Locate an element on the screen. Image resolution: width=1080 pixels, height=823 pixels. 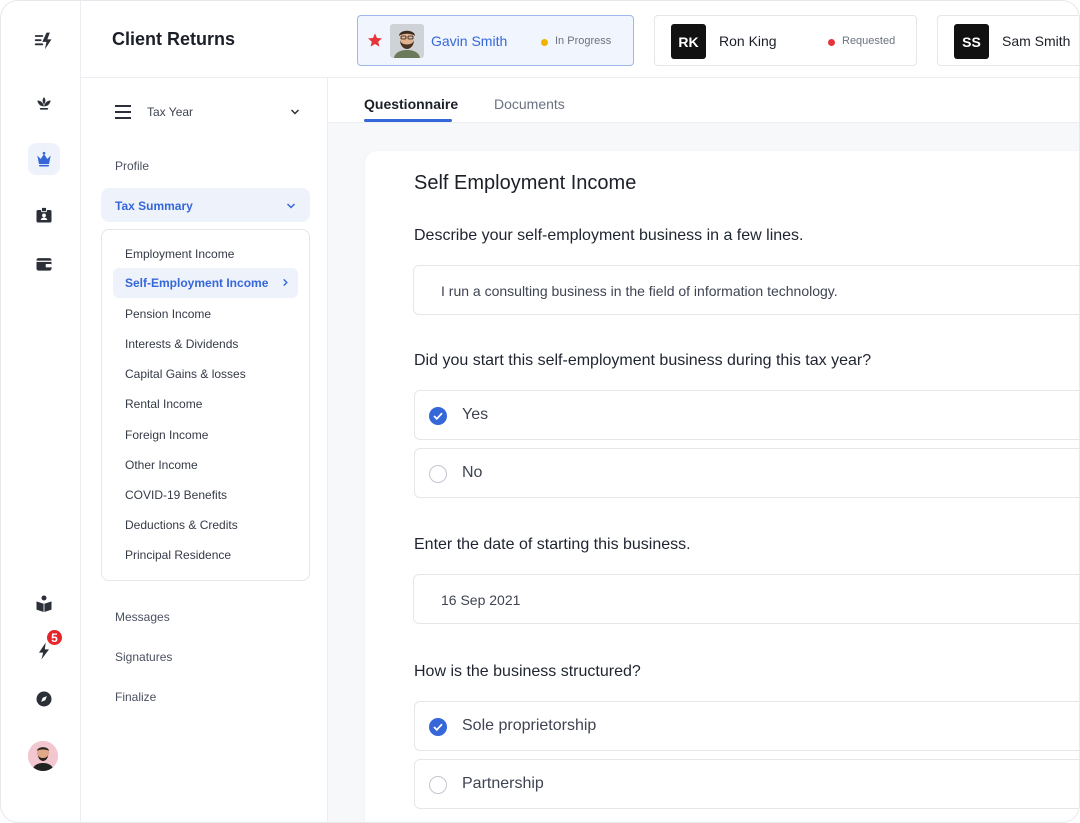
client-initials: SS is located at coordinates (971, 41).